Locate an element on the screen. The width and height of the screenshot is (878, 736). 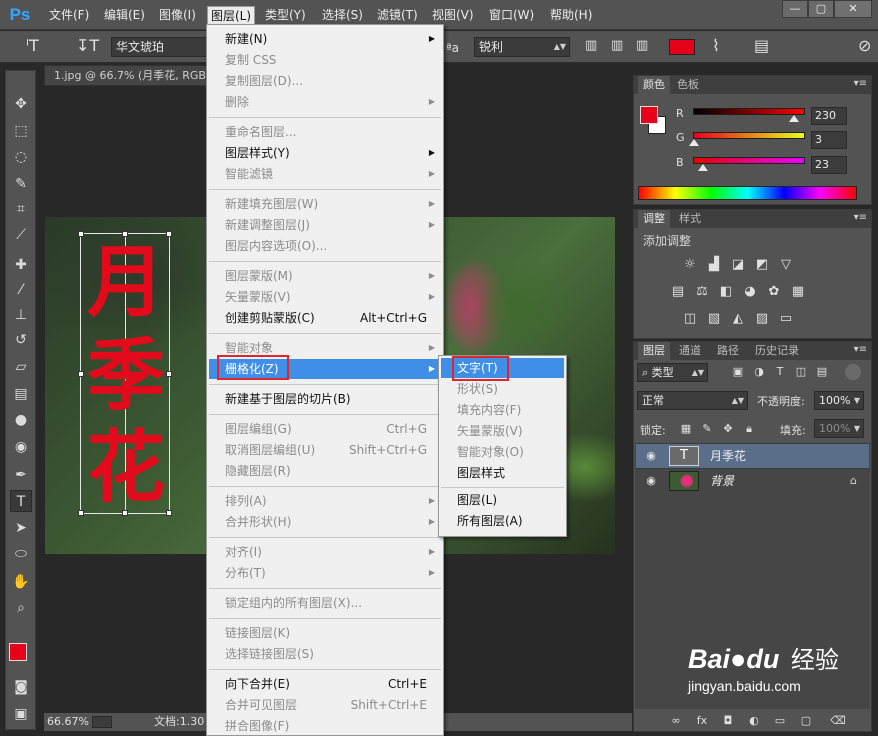
rasterize-item-4: 智能对象(O) is located at coordinates (502, 452).